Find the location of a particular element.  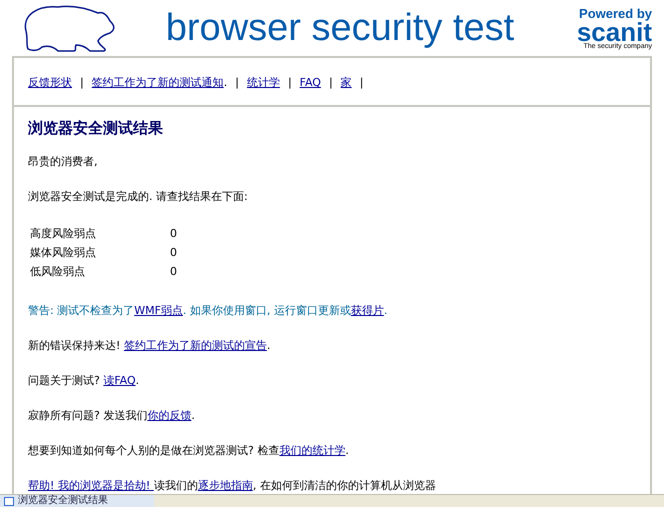

warning-text: 警告: 测试不检查为了WMF弱点. 如果你使用窗口, 运行窗口更新或获得片. is located at coordinates (208, 310).